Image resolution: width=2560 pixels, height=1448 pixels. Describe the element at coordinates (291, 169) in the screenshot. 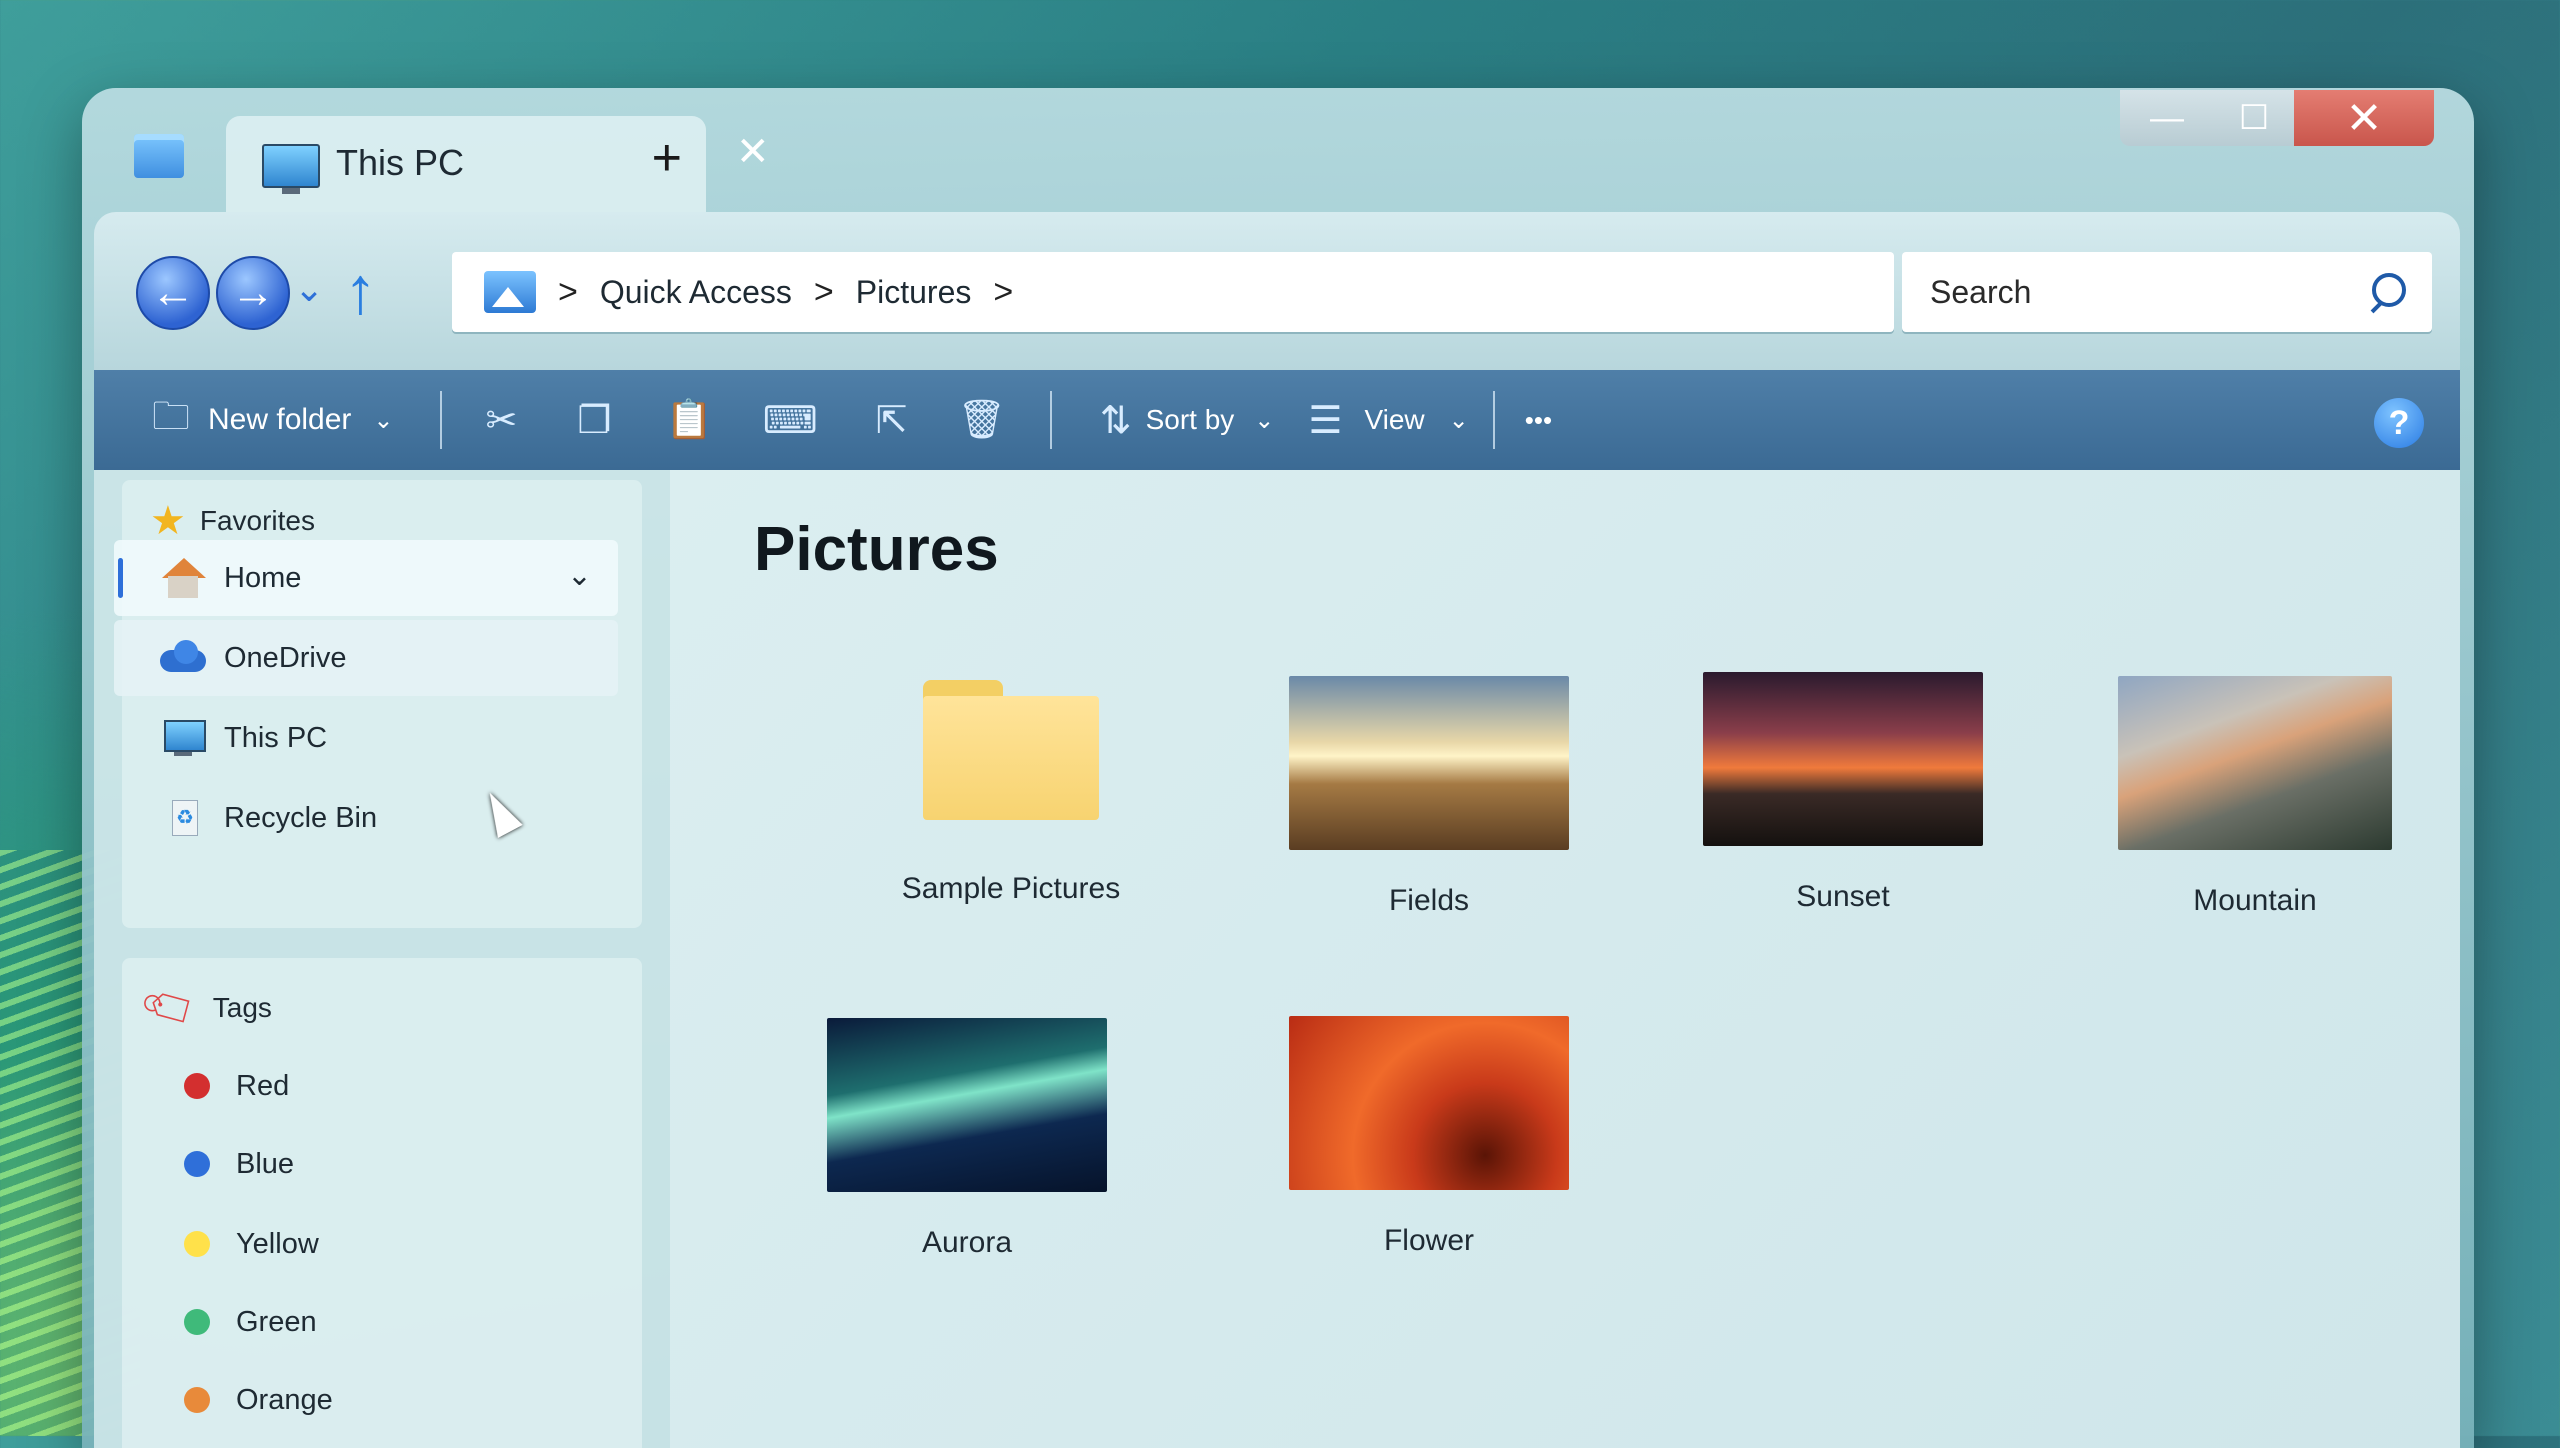

I see `monitor-icon` at that location.